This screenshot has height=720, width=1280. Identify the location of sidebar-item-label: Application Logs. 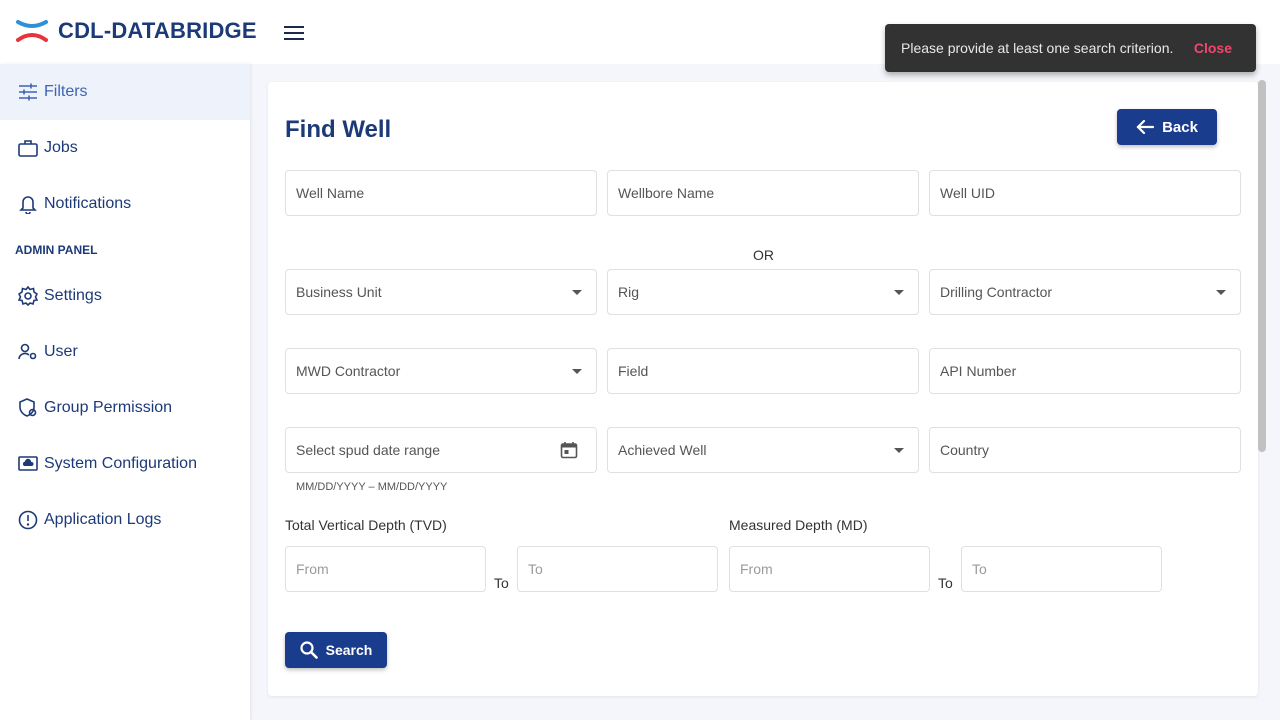
(103, 519).